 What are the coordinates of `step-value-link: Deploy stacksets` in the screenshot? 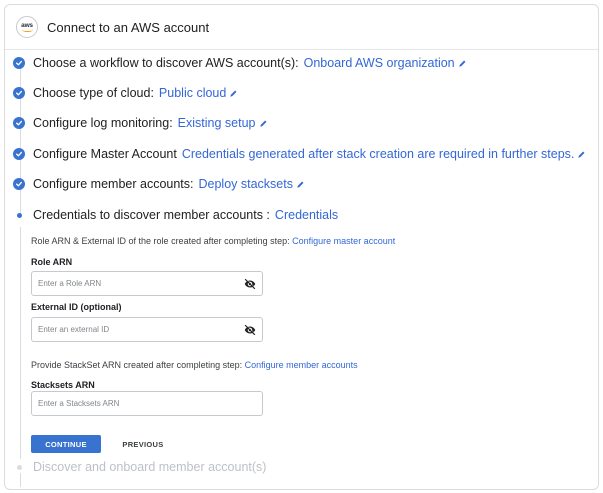 It's located at (246, 184).